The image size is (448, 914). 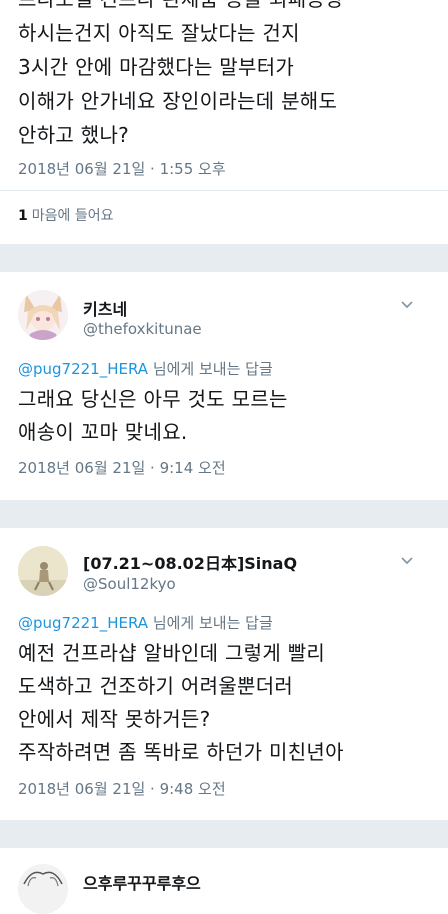 What do you see at coordinates (122, 168) in the screenshot?
I see `tweet-timestamp: 2018년 06월 21일 · 1:55 오후` at bounding box center [122, 168].